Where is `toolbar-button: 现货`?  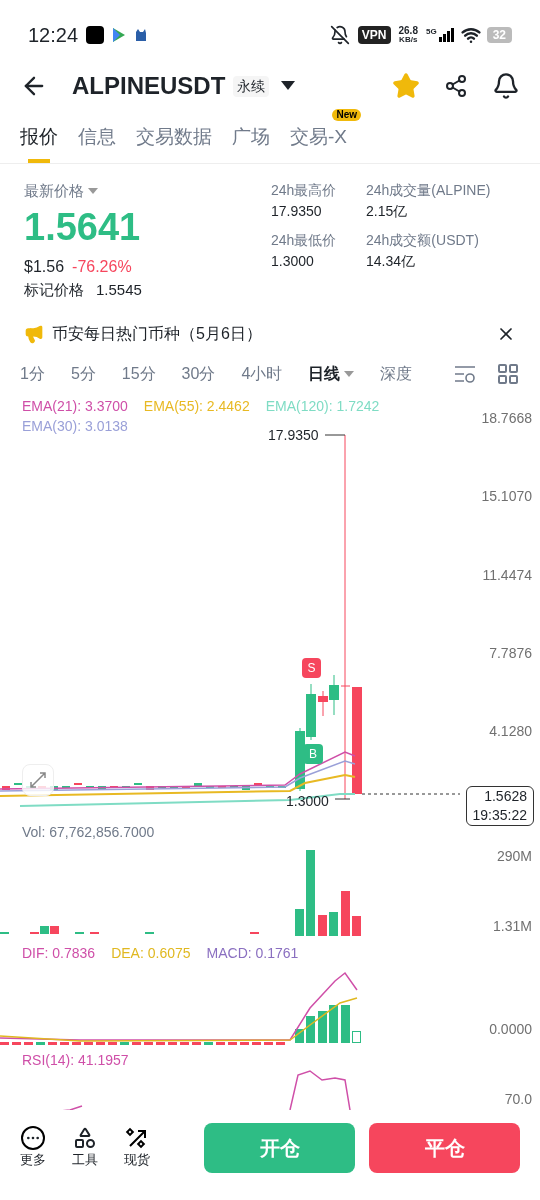 toolbar-button: 现货 is located at coordinates (137, 1148).